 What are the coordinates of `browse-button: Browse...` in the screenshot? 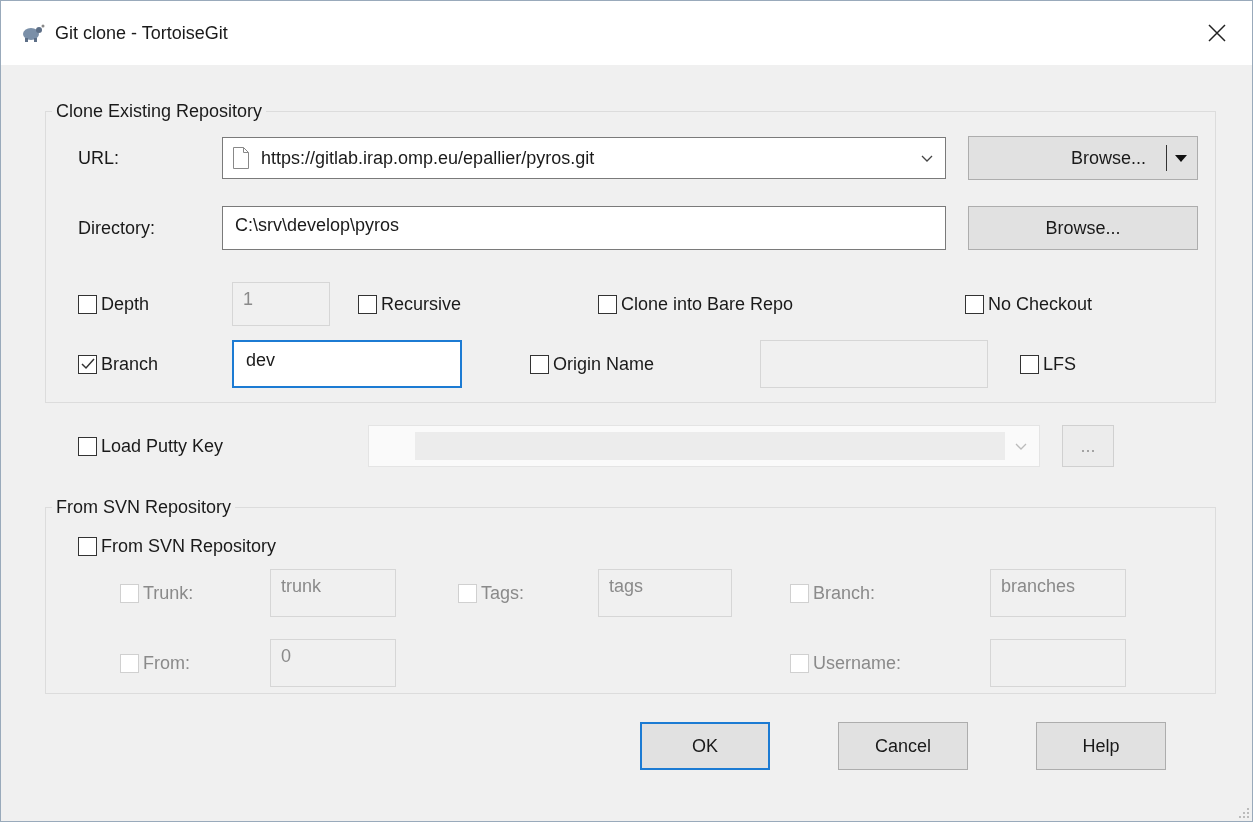 It's located at (1083, 158).